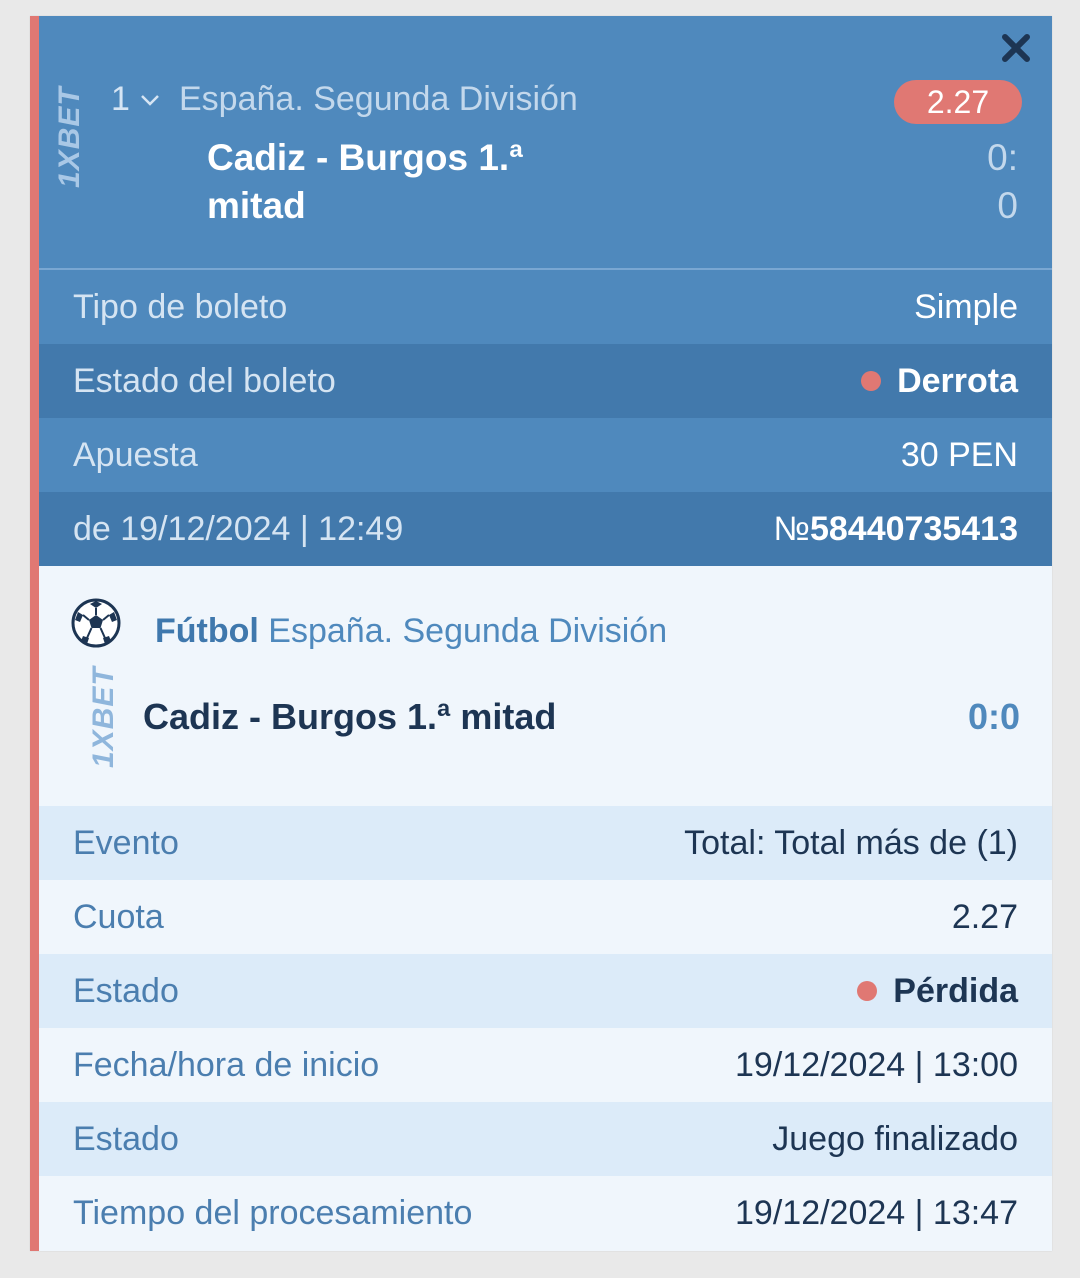  I want to click on ticket-date: de 19/12/2024 | 12:49, so click(238, 528).